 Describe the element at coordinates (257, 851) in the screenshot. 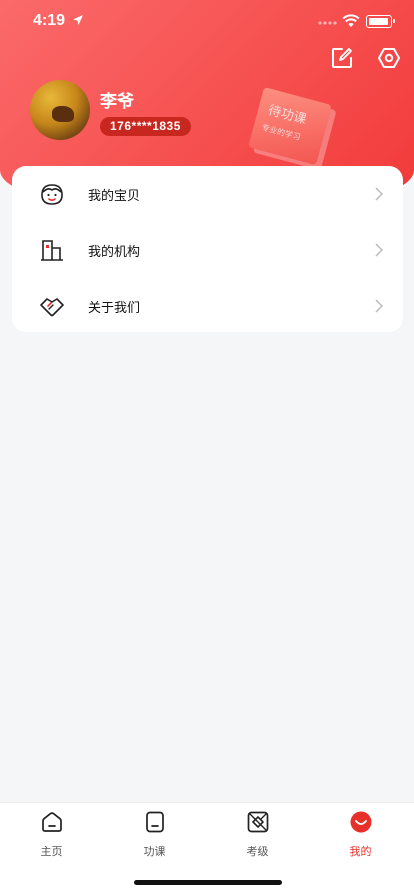

I see `tab-label: 考级` at that location.